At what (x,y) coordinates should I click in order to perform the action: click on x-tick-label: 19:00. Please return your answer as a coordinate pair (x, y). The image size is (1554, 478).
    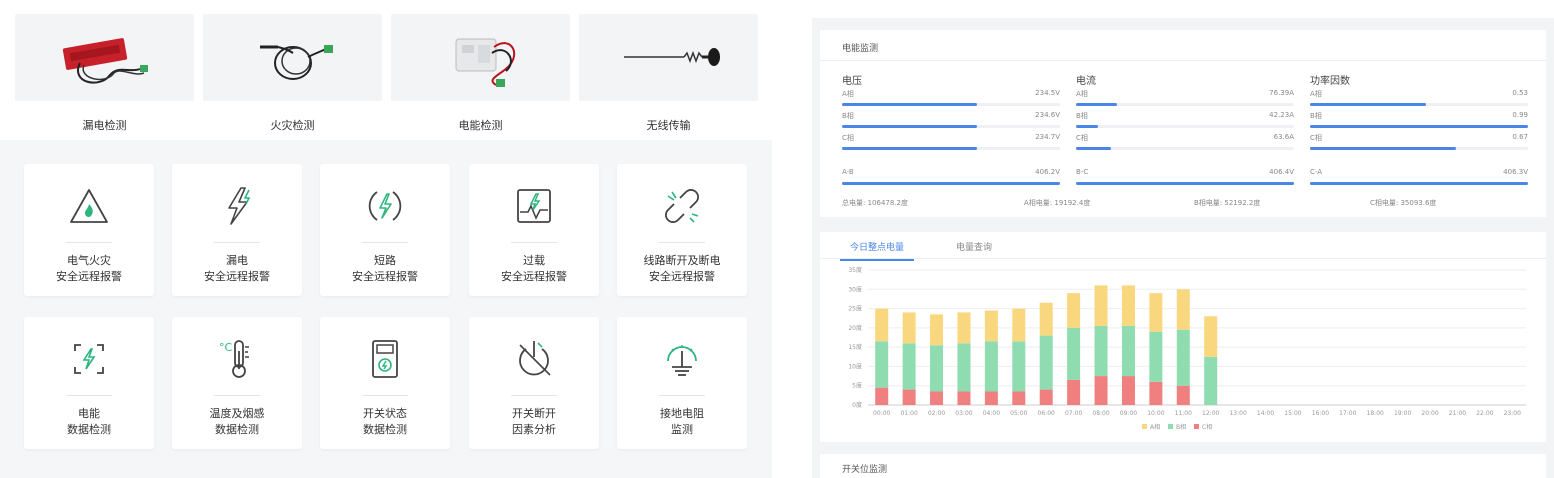
    Looking at the image, I should click on (1402, 413).